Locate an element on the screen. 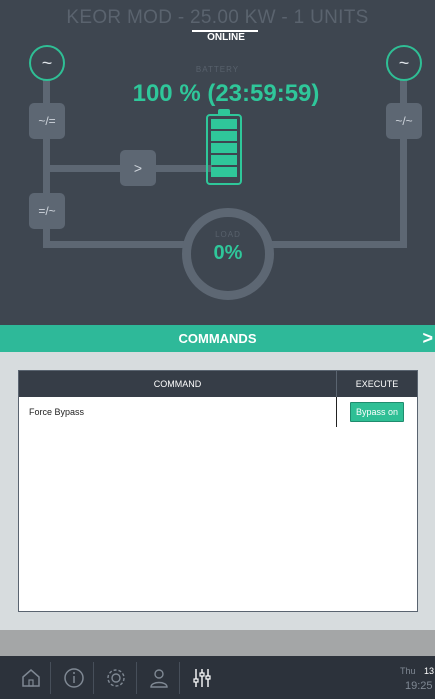 The image size is (435, 699). battery-value: 100 % (23:59:59) is located at coordinates (226, 93).